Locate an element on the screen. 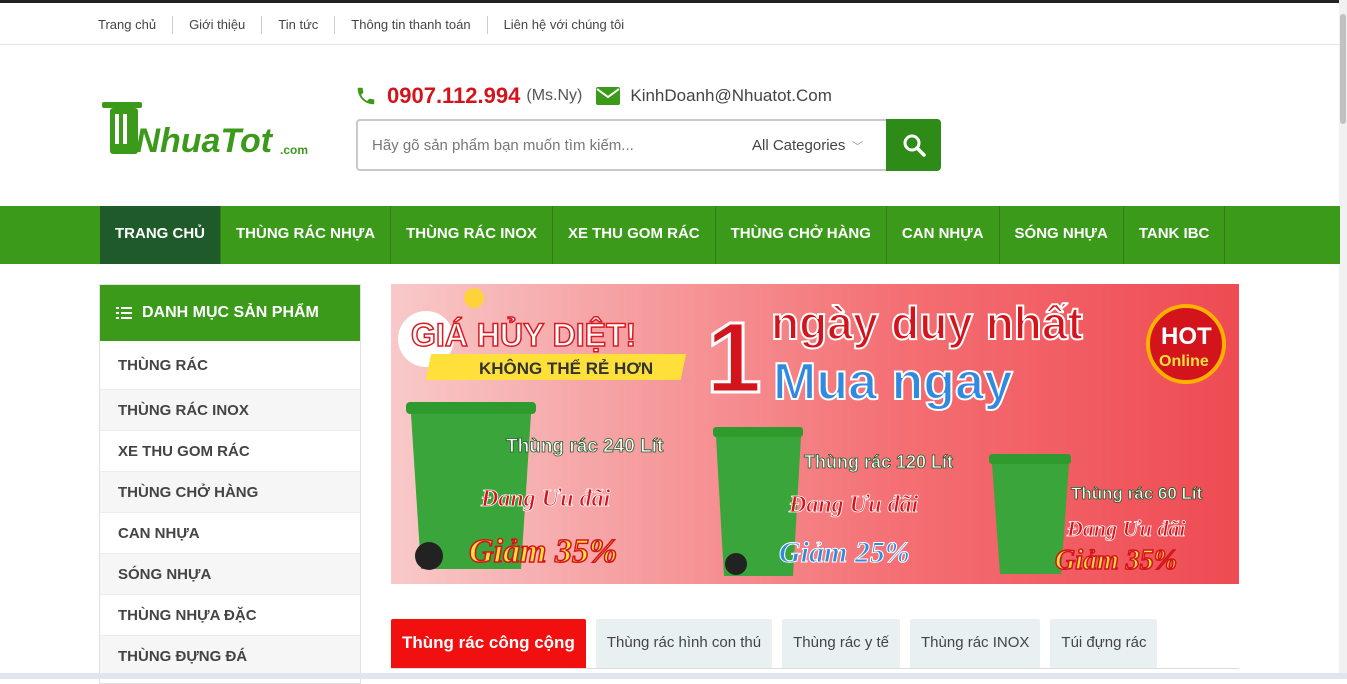 This screenshot has width=1347, height=684. sidebar-header: DANH MỤC SẢN PHẨM is located at coordinates (230, 313).